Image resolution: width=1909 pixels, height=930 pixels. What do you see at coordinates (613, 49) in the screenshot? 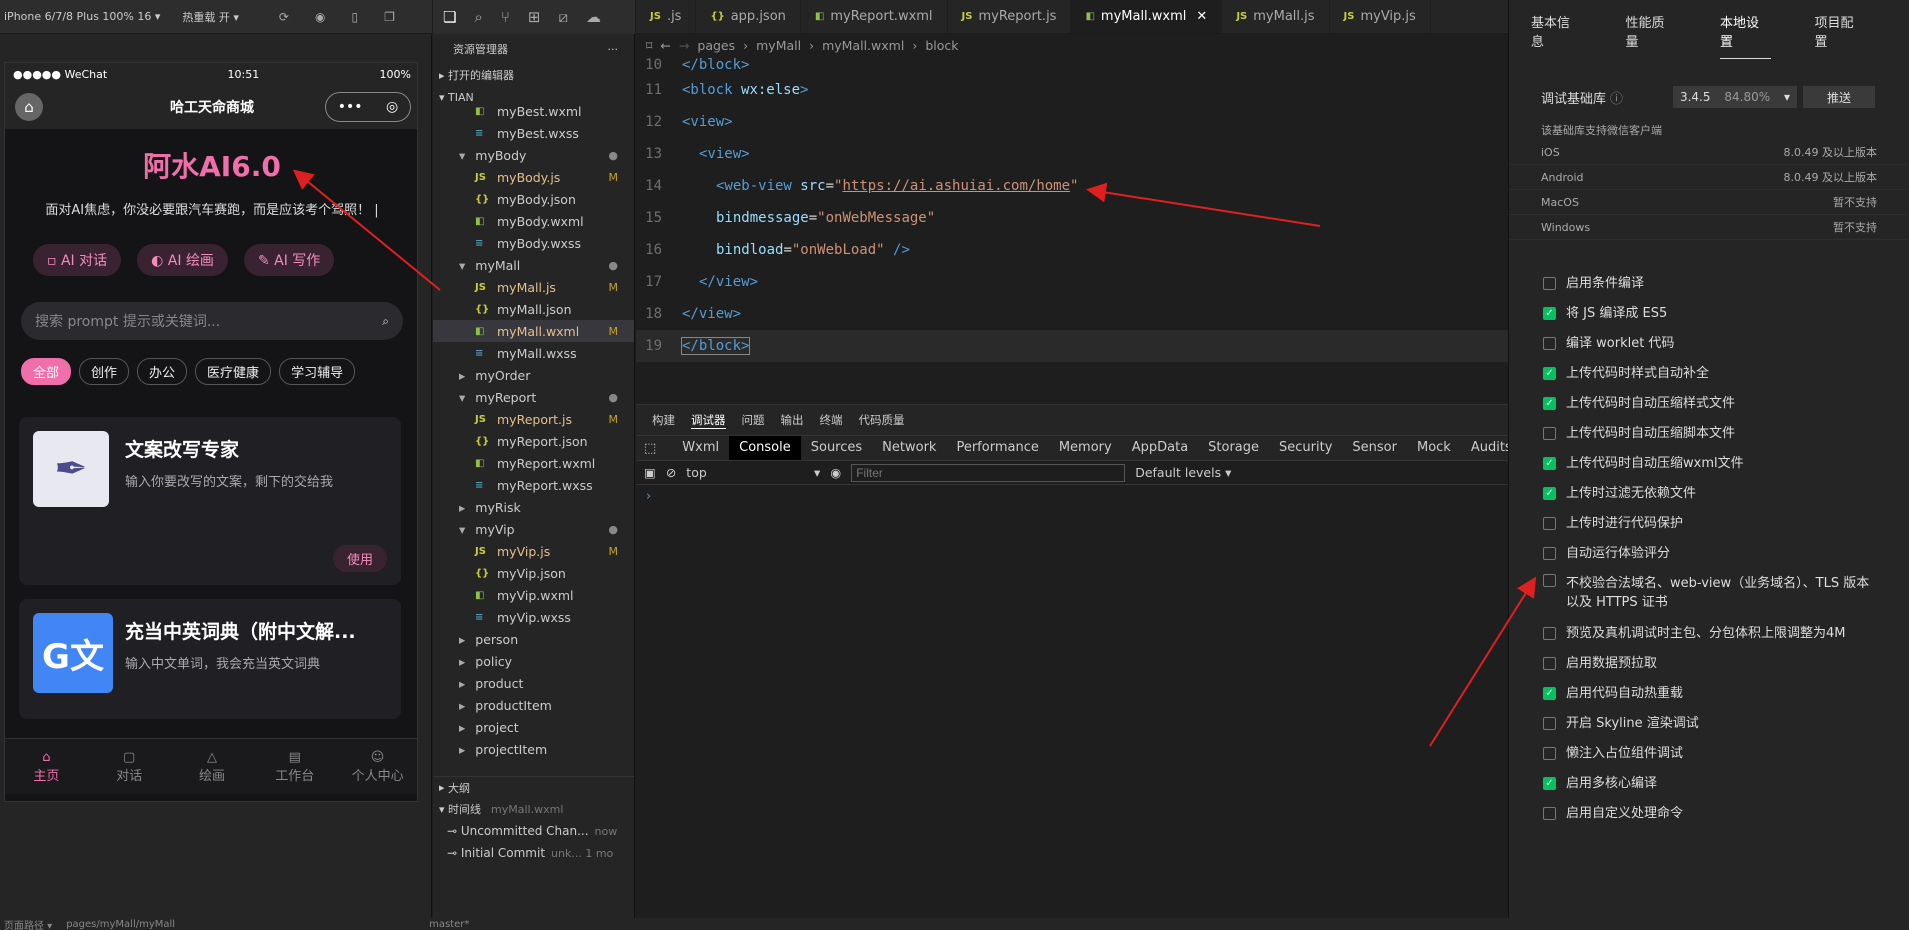
I see `more-icon: ···` at bounding box center [613, 49].